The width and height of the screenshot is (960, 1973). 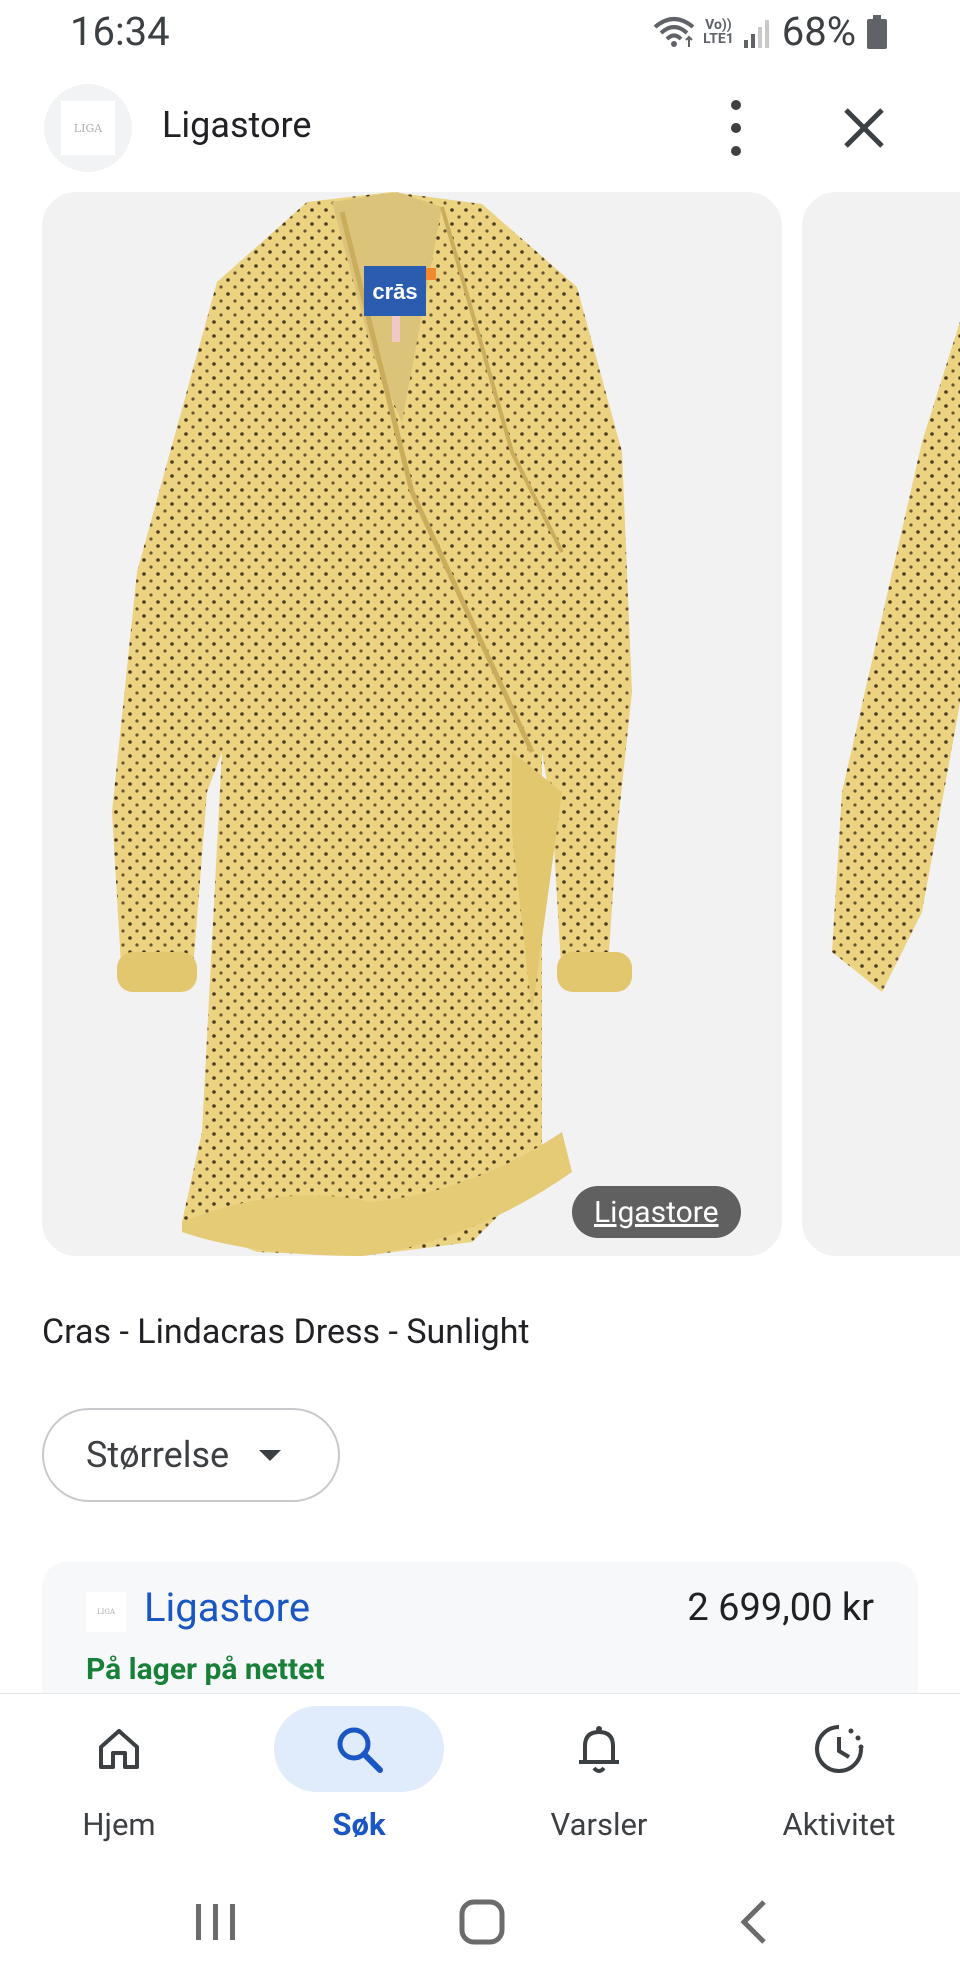 I want to click on site-logo: LIGA, so click(x=88, y=128).